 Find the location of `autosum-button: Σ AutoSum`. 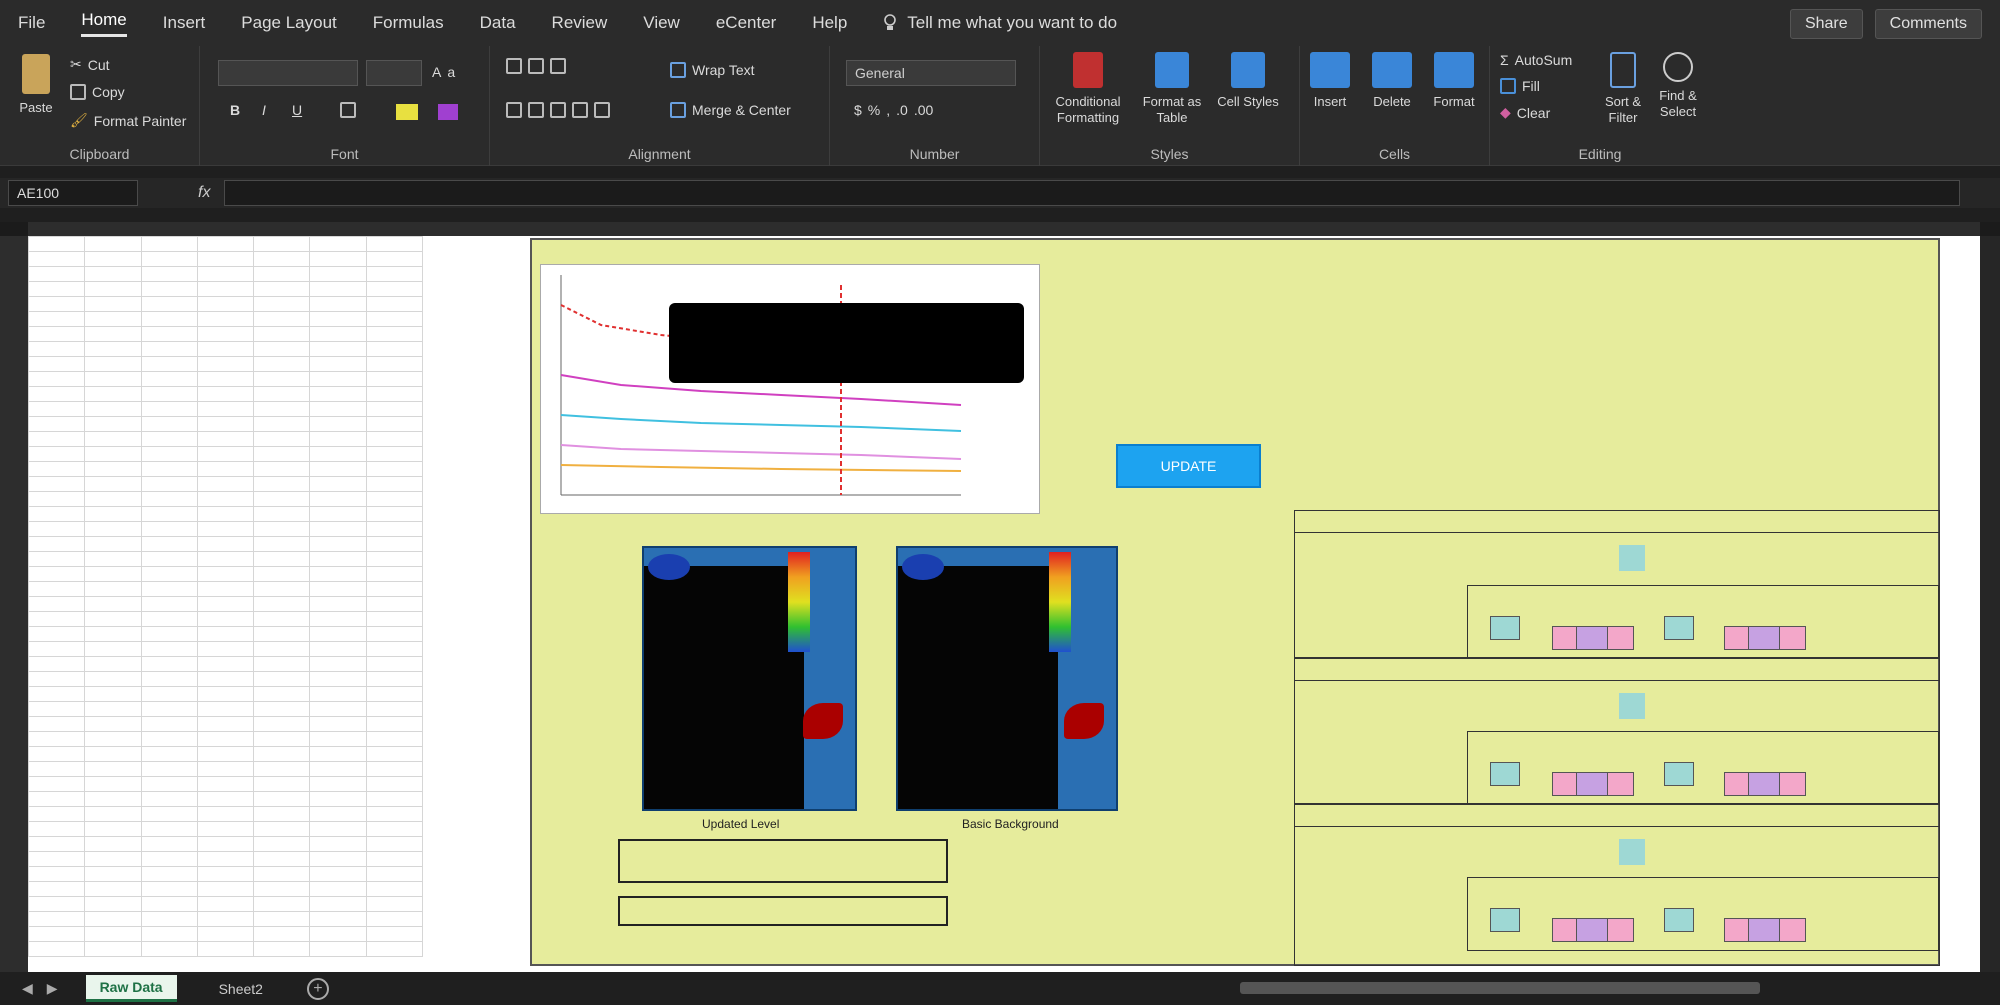

autosum-button: Σ AutoSum is located at coordinates (1536, 60).